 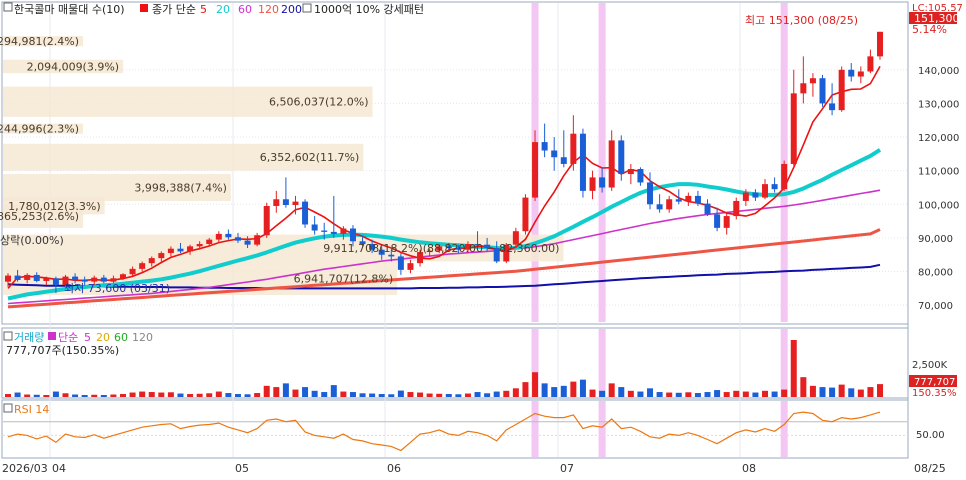 I want to click on volume-profile-label: 9,911,708(18.2%)(88,820.00 ~ 82,360.00), so click(x=441, y=248).